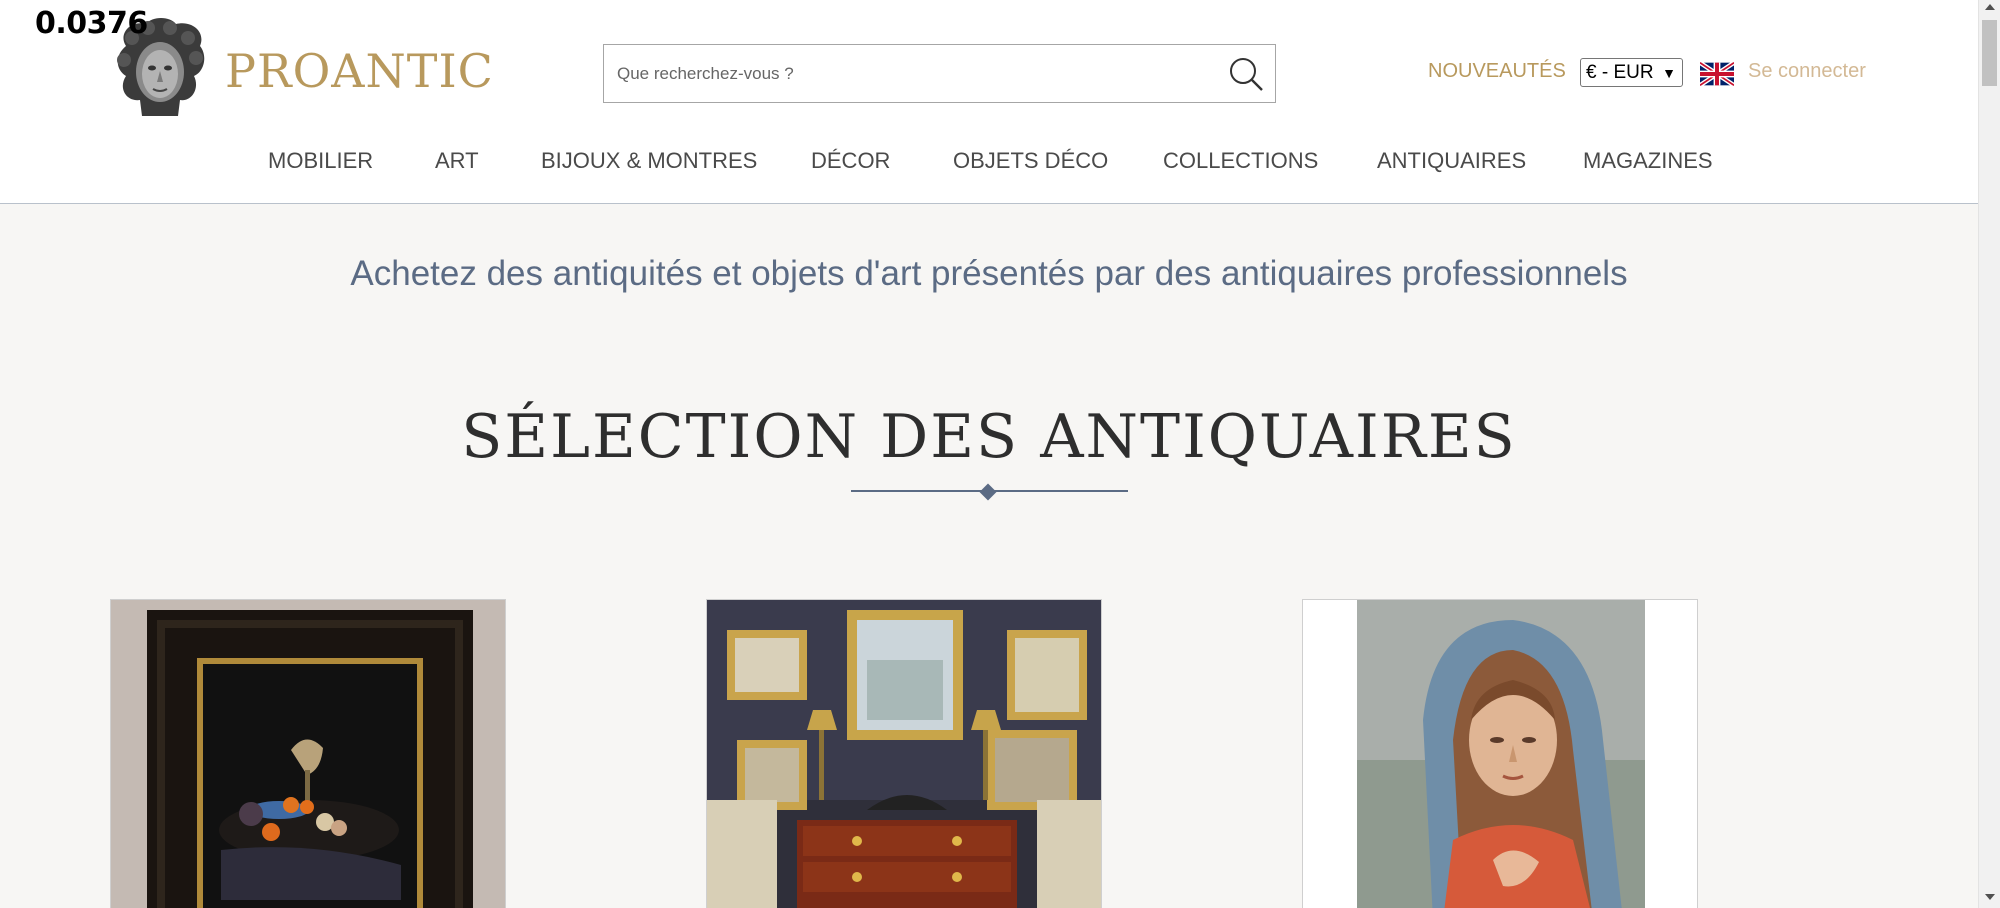  Describe the element at coordinates (989, 437) in the screenshot. I see `section-title: SÉLECTION DES ANTIQUAIRES` at that location.